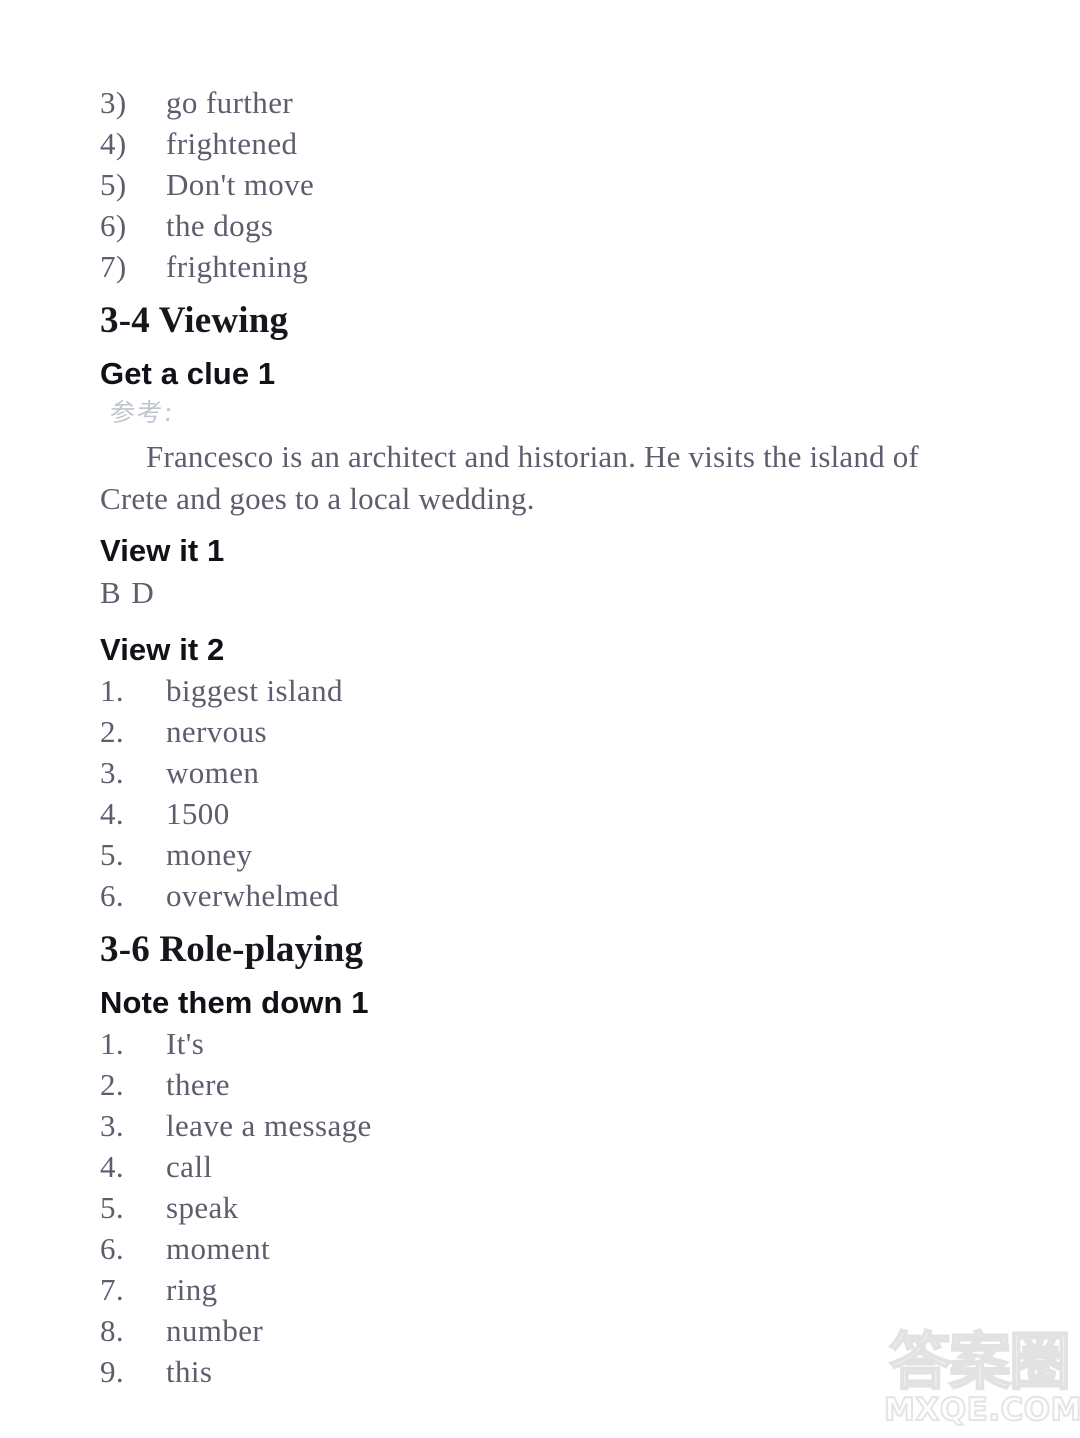  I want to click on list-item: 1. biggest island, so click(550, 690).